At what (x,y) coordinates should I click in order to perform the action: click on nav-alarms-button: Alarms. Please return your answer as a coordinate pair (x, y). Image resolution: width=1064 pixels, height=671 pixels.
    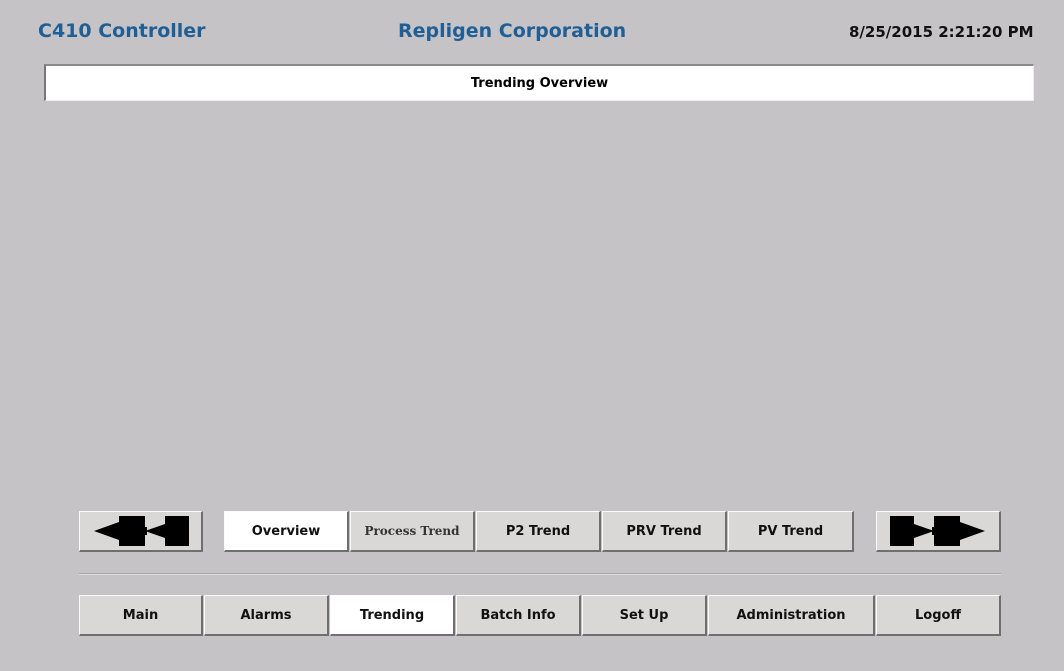
    Looking at the image, I should click on (266, 615).